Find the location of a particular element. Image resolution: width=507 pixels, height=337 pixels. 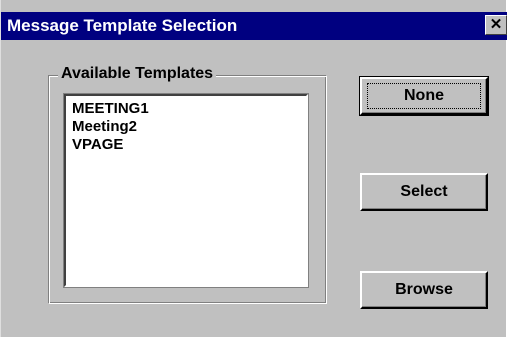

list-item-vpage: VPAGE is located at coordinates (97, 145).